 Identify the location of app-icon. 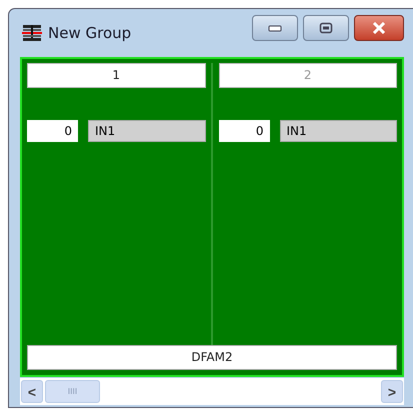
(32, 33).